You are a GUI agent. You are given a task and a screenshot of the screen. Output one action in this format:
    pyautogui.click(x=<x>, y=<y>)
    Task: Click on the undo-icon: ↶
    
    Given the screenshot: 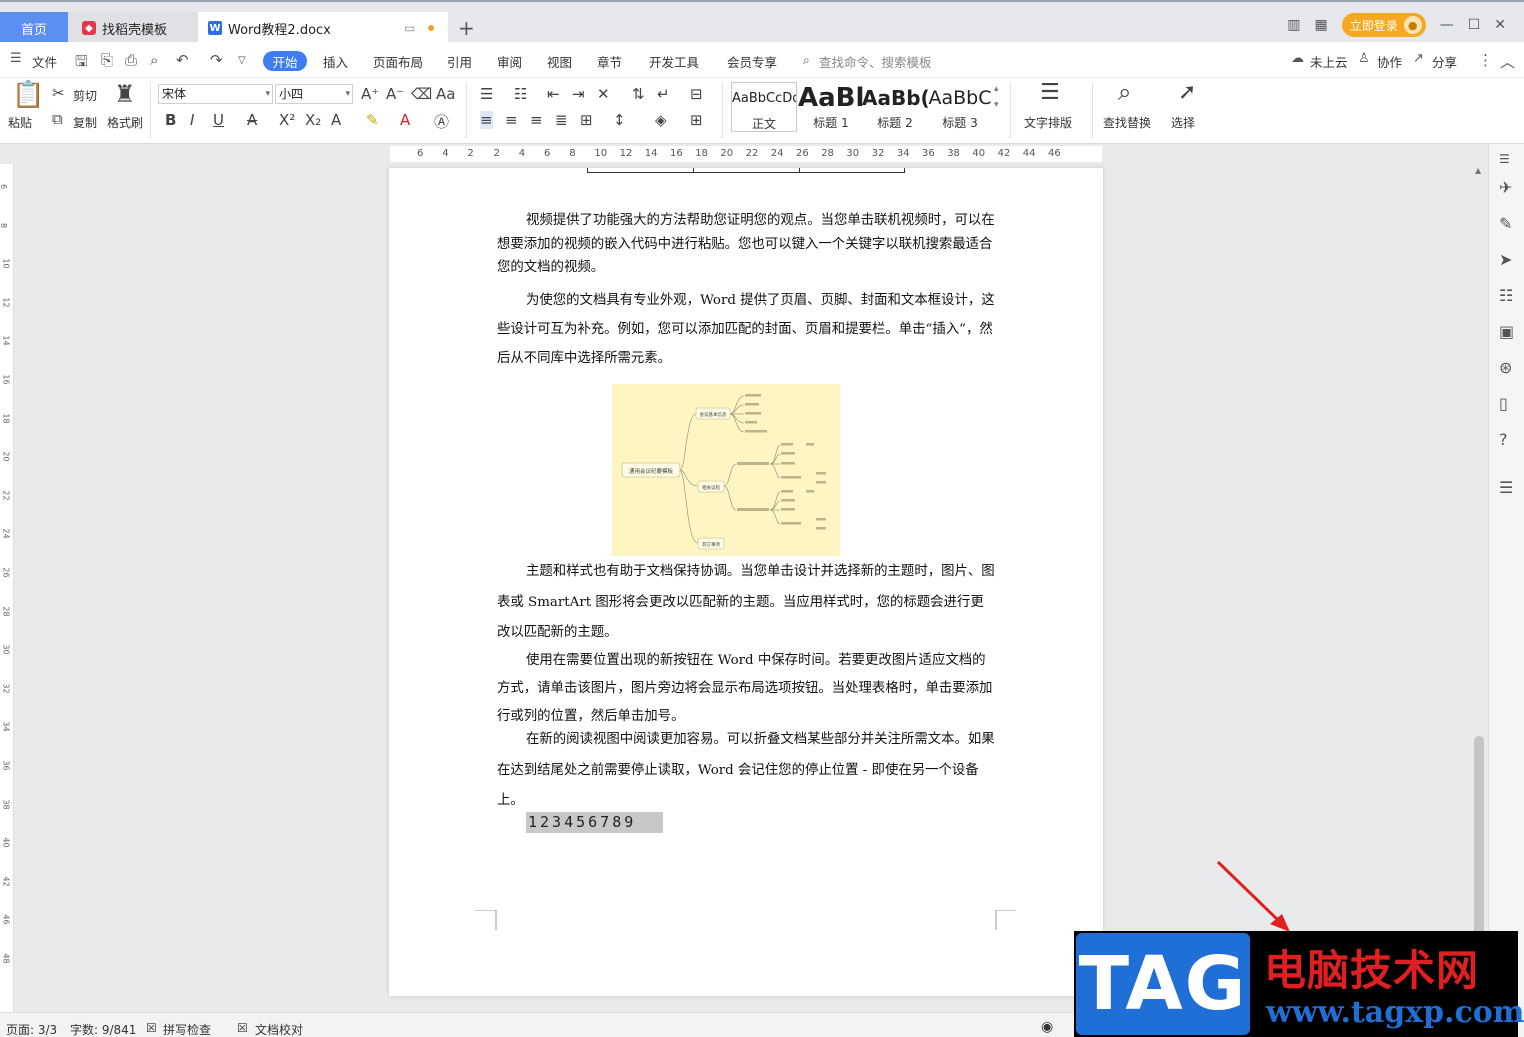 What is the action you would take?
    pyautogui.click(x=182, y=60)
    